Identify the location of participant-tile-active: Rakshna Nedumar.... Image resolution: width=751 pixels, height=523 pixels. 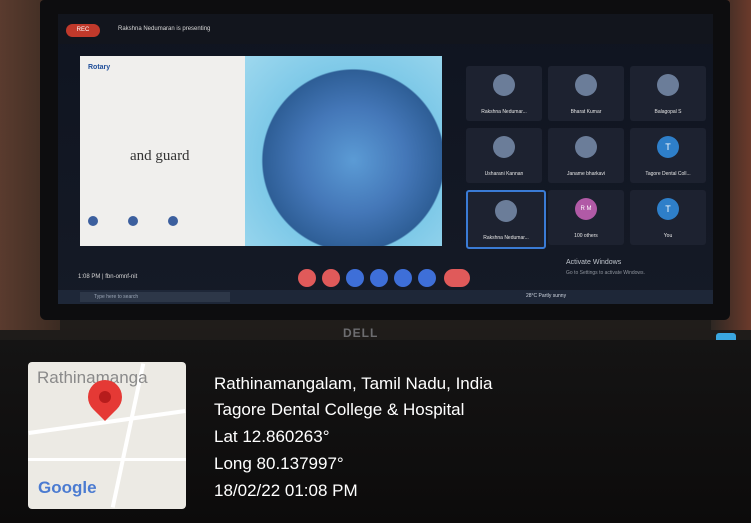
(506, 219).